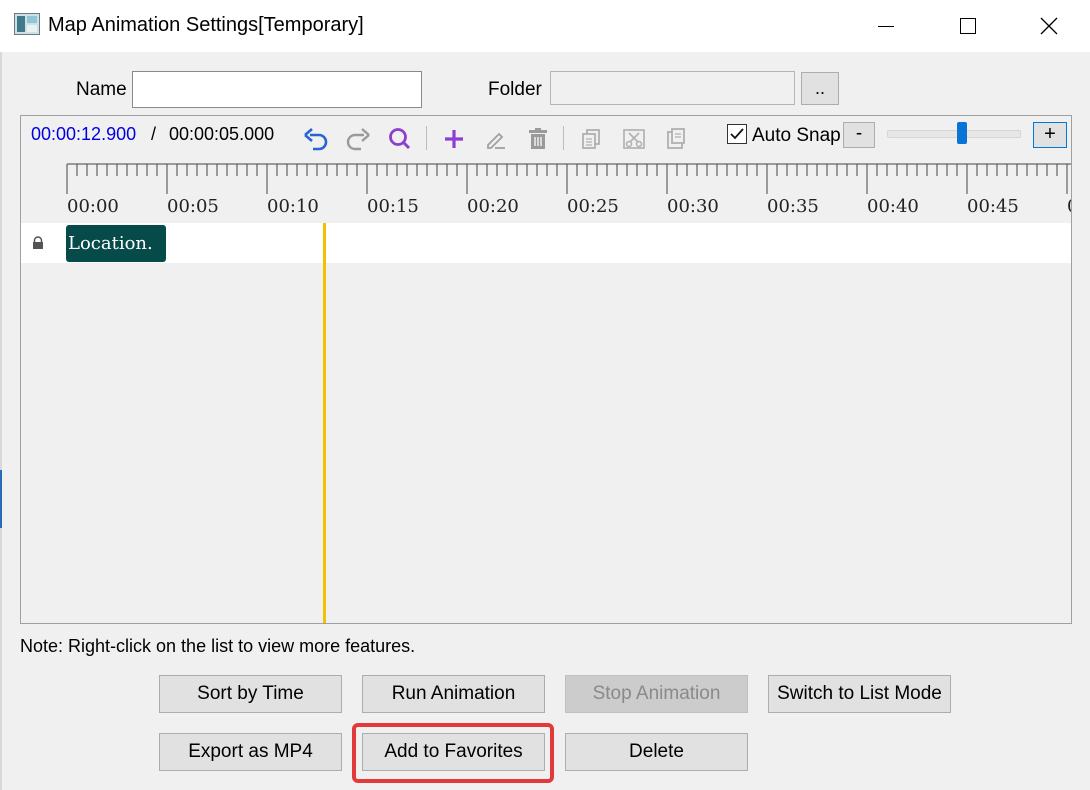 The height and width of the screenshot is (790, 1090). What do you see at coordinates (538, 139) in the screenshot?
I see `delete-icon` at bounding box center [538, 139].